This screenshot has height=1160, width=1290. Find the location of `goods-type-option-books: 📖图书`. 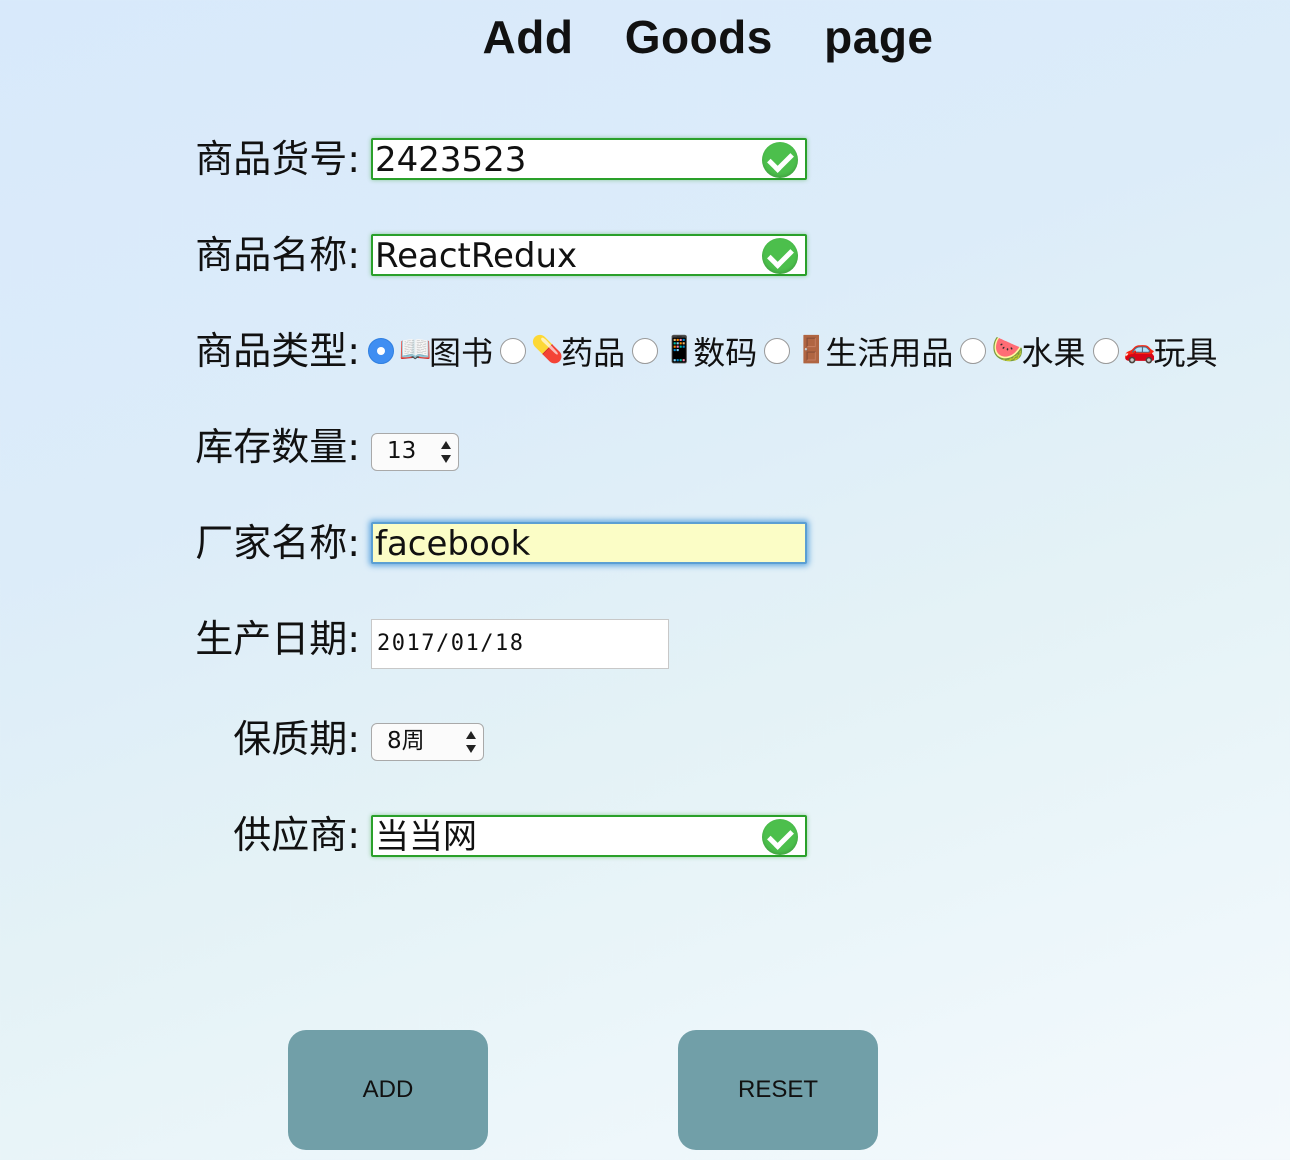

goods-type-option-books: 📖图书 is located at coordinates (429, 353).